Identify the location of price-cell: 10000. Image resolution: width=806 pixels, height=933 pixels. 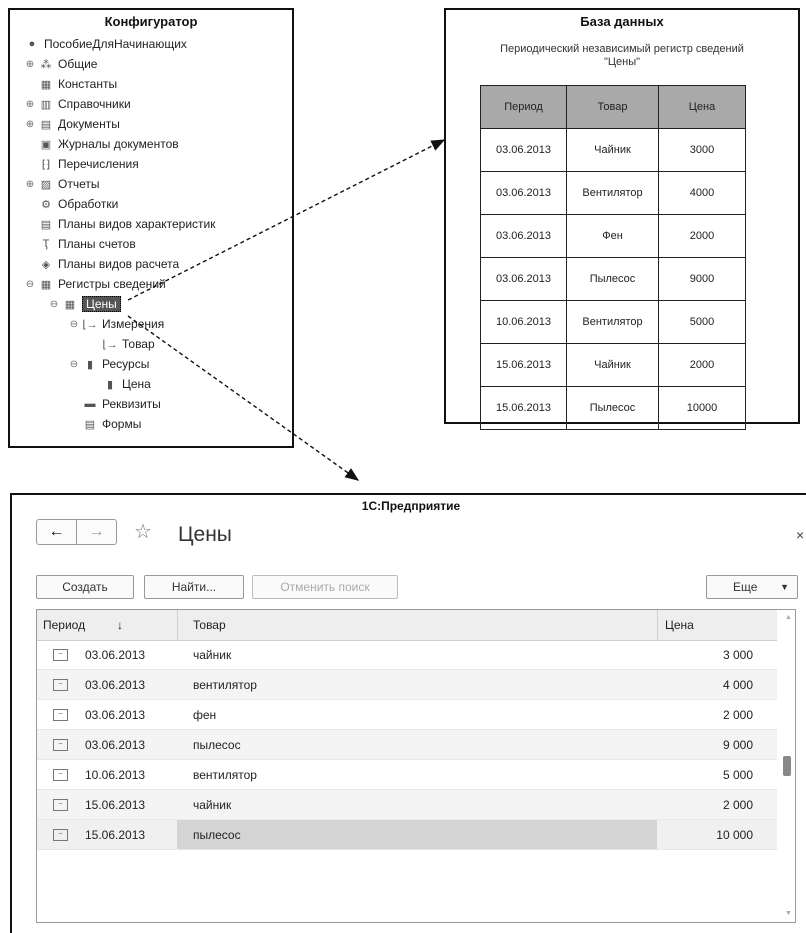
(702, 408).